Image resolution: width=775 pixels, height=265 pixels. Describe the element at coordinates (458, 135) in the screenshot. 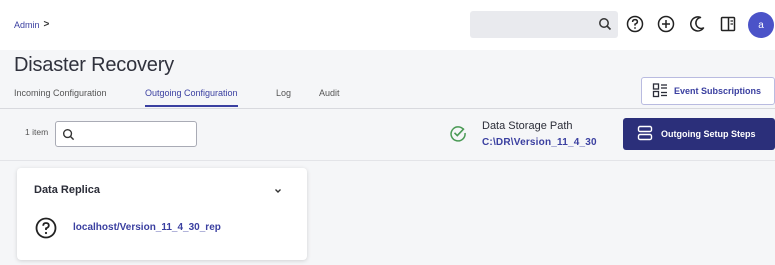

I see `check-circle-icon` at that location.